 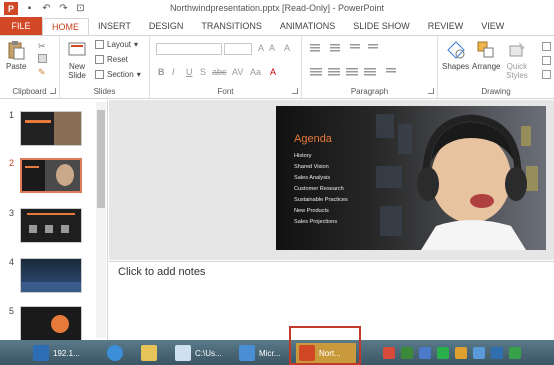 I want to click on reset-icon, so click(x=99, y=59).